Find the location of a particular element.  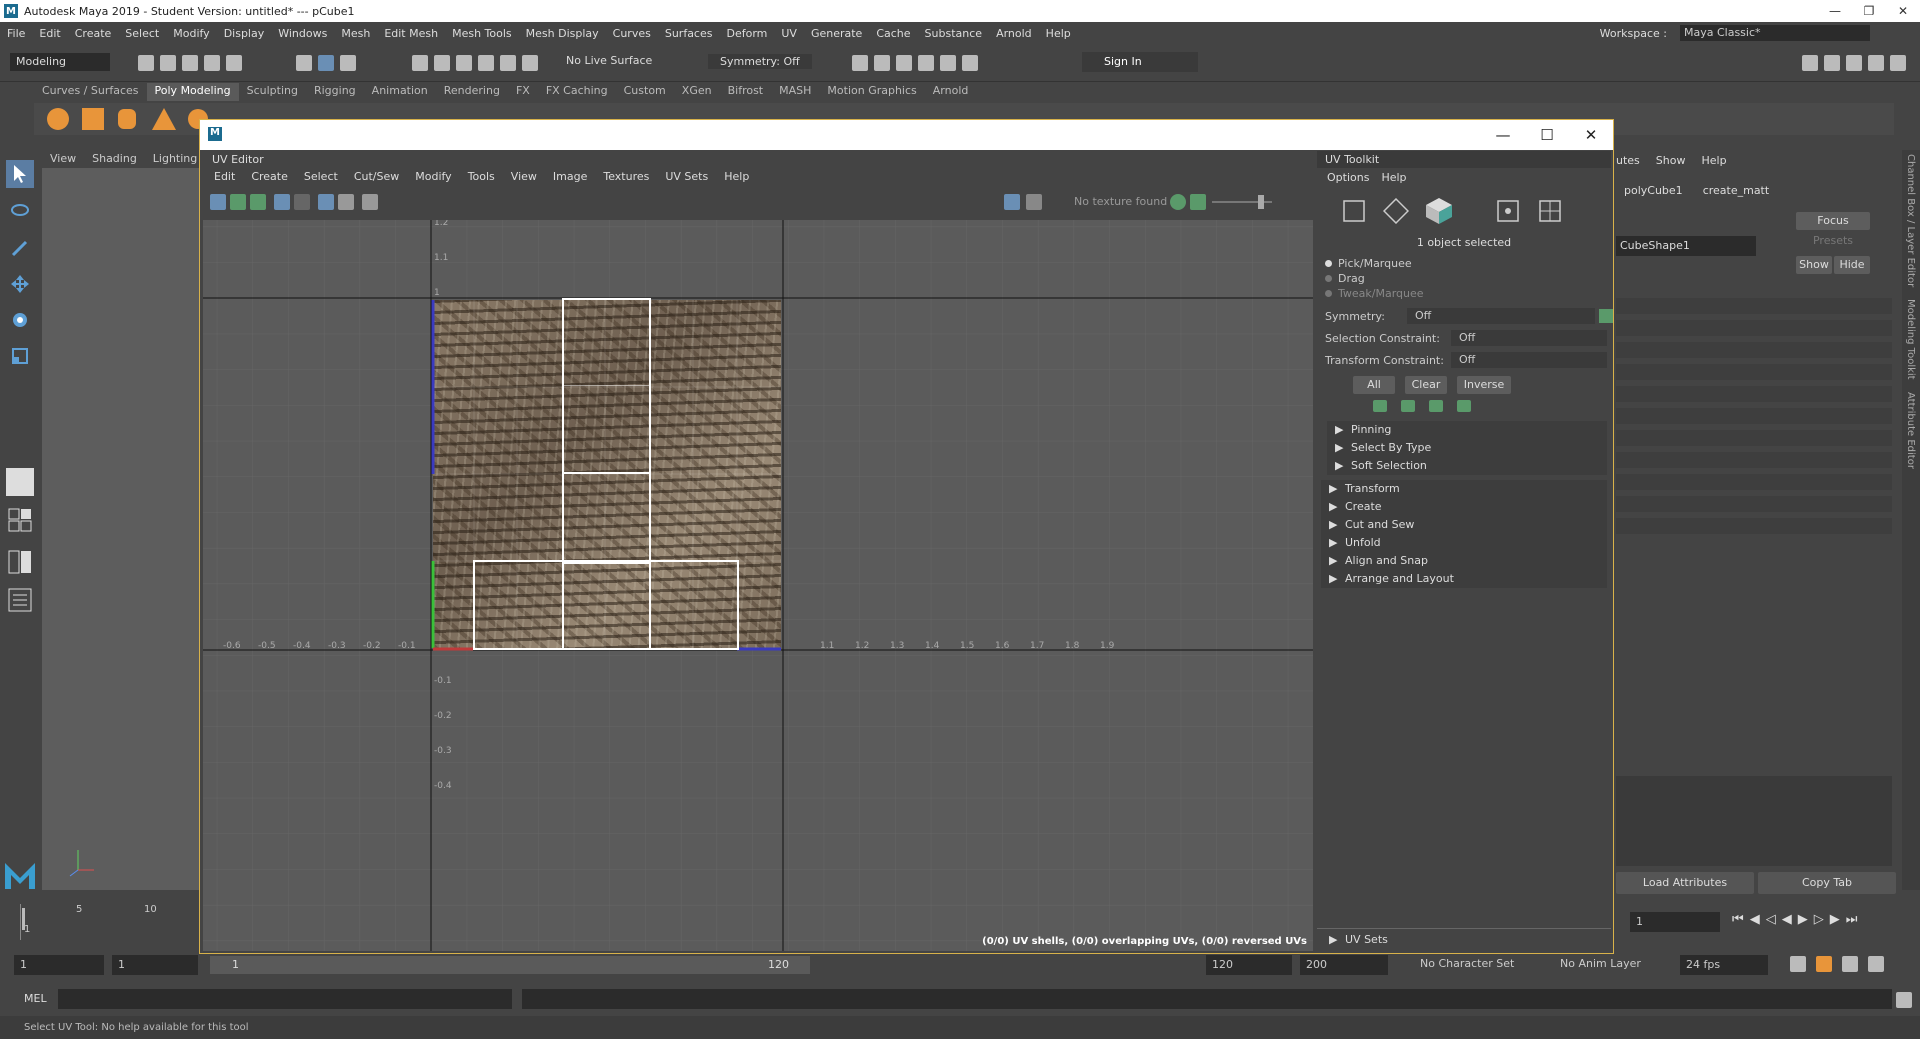

image-display-icon is located at coordinates (1012, 202).